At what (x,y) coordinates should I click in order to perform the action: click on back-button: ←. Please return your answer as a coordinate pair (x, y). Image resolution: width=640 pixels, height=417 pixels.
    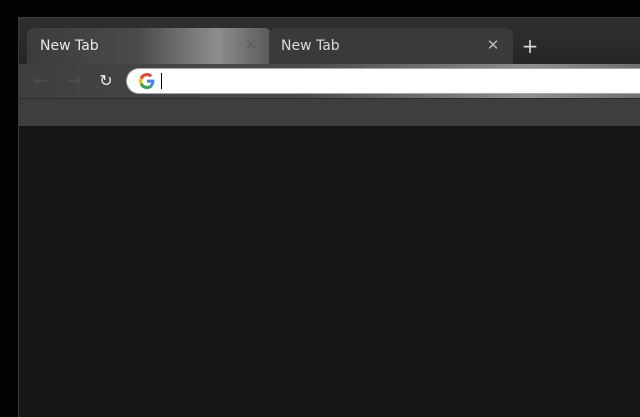
    Looking at the image, I should click on (41, 81).